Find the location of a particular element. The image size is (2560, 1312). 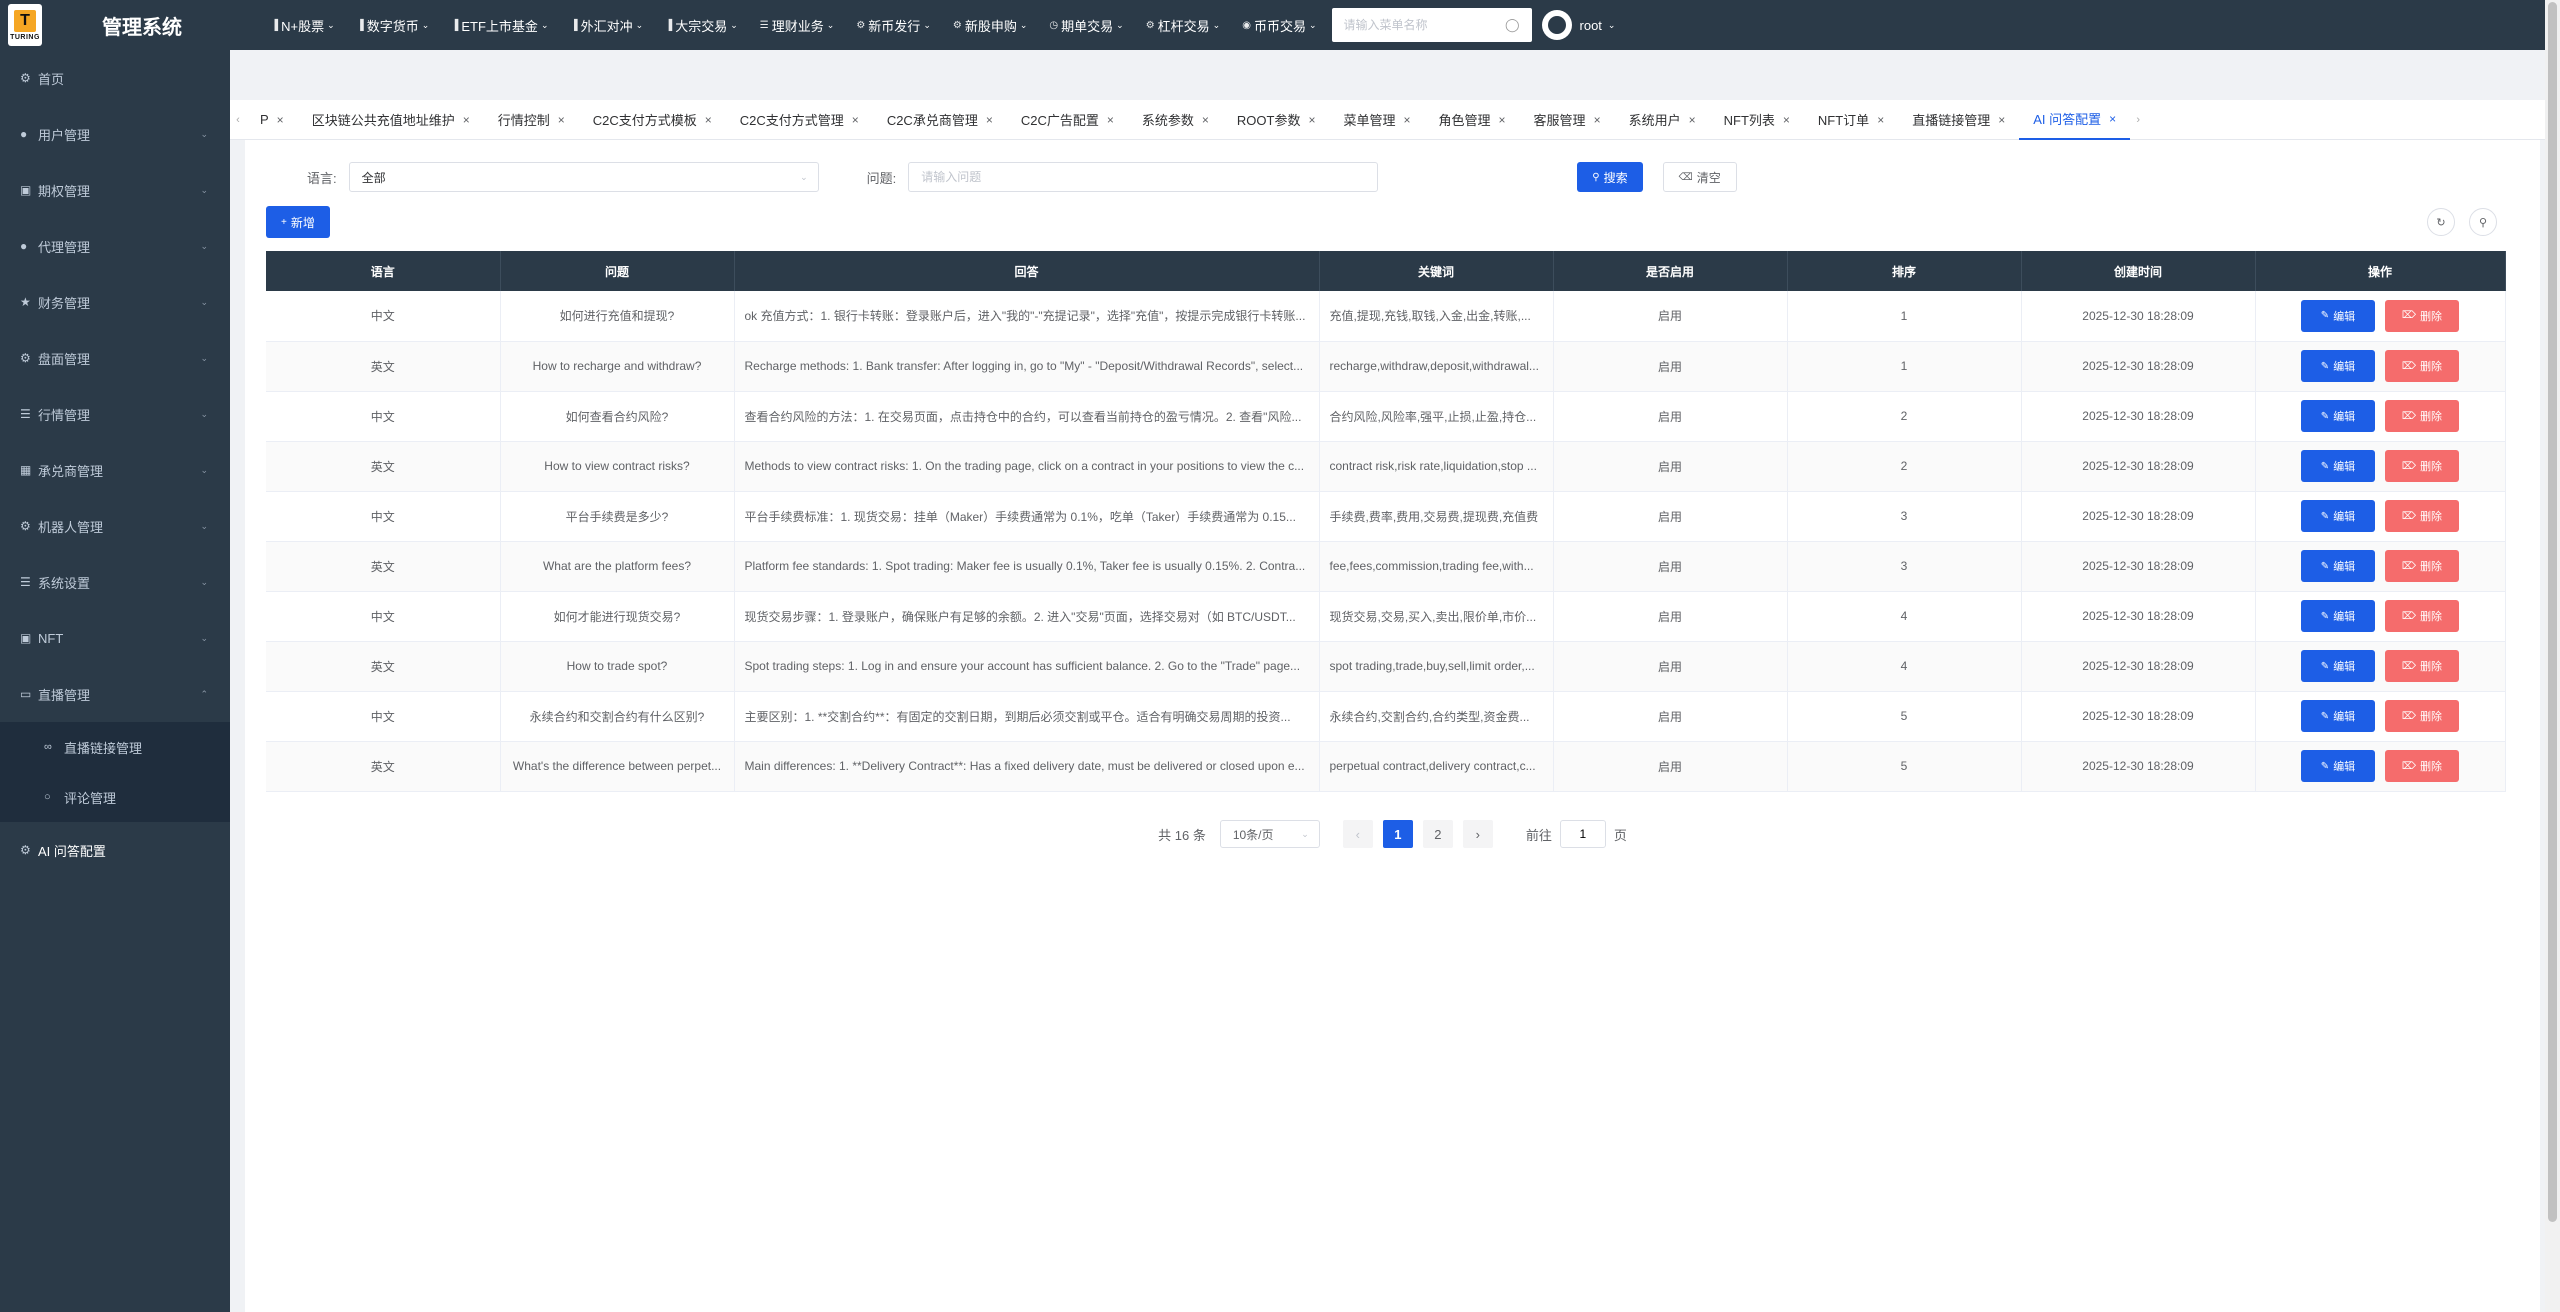

page-button-2: 2 is located at coordinates (1437, 834).